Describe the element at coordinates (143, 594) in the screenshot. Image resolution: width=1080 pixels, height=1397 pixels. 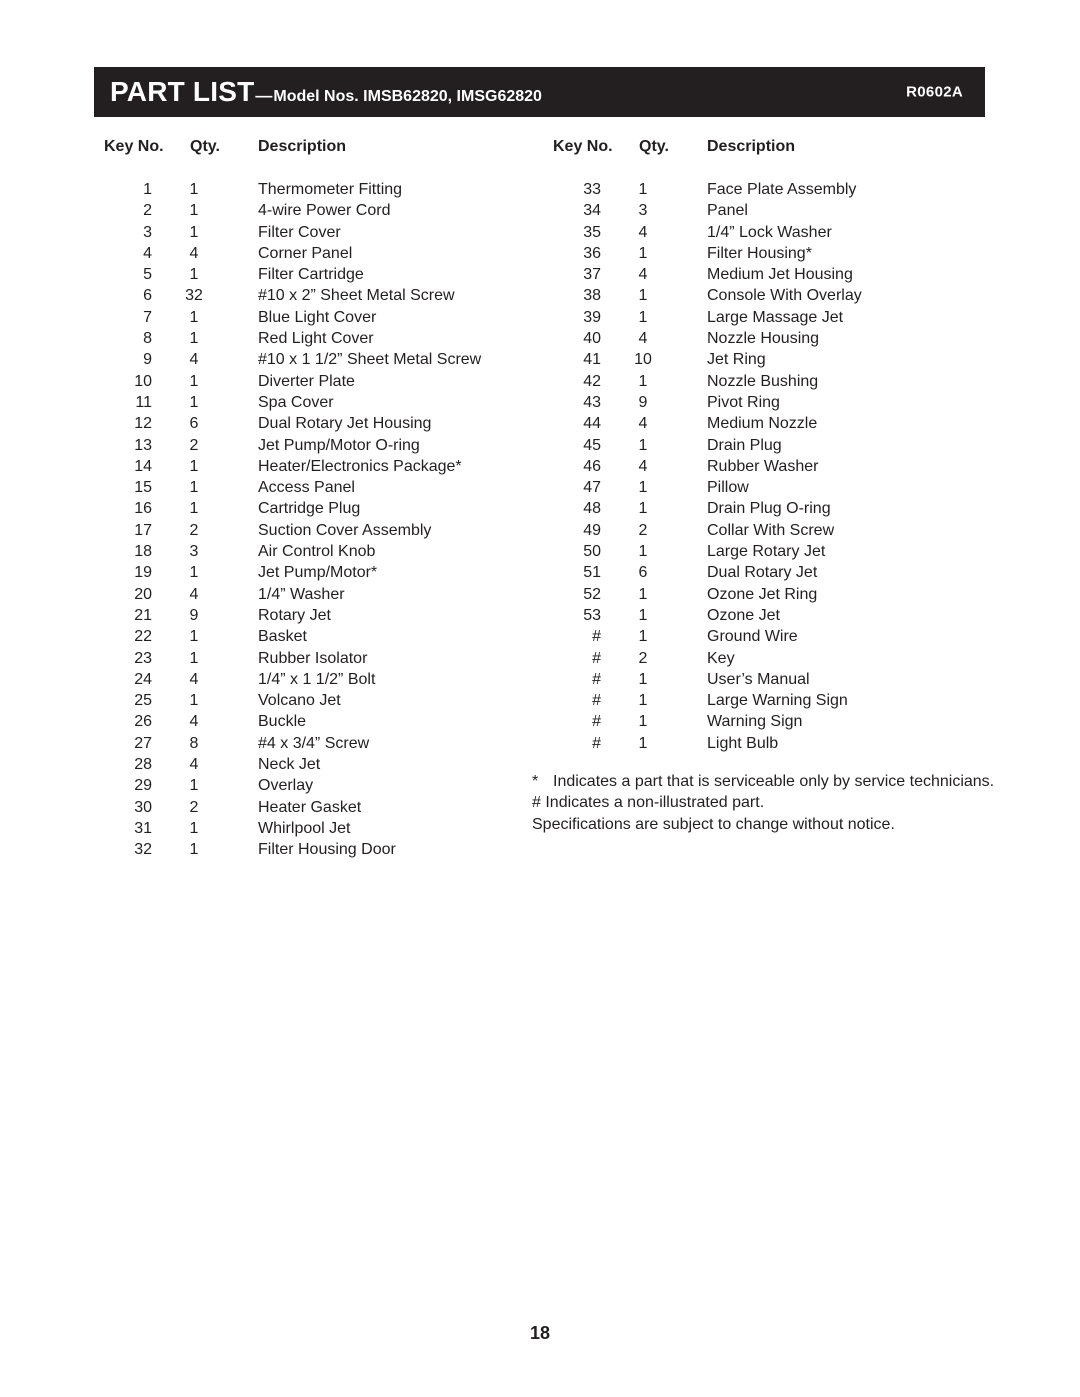
I see `cell-key-no: 20` at that location.